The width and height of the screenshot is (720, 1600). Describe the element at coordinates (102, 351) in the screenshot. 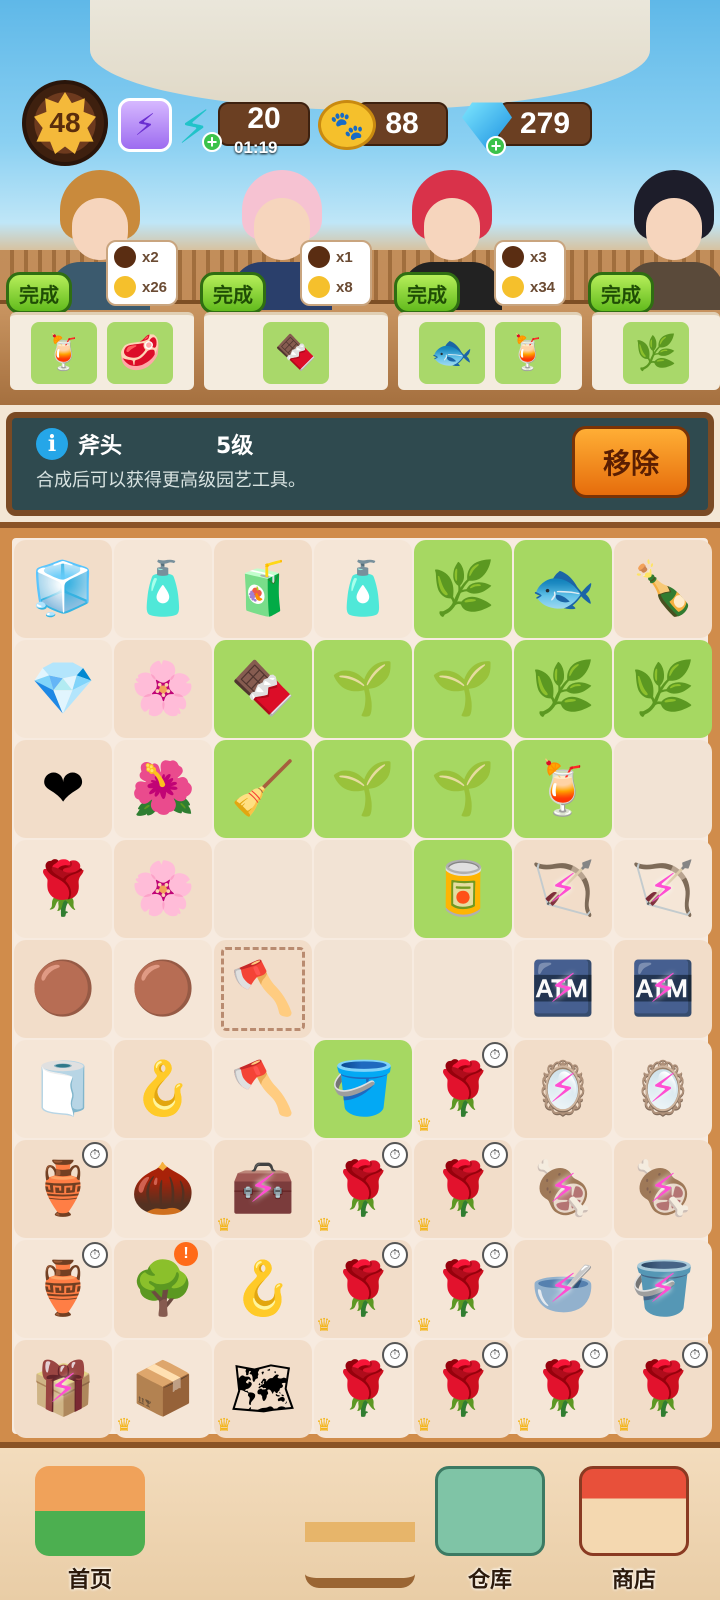

I see `order-tray: 🍹 🥩` at that location.